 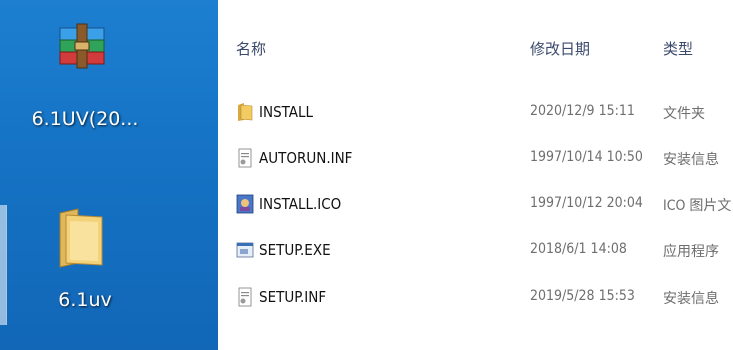 What do you see at coordinates (586, 203) in the screenshot?
I see `file-date: 1997/10/12 20:04` at bounding box center [586, 203].